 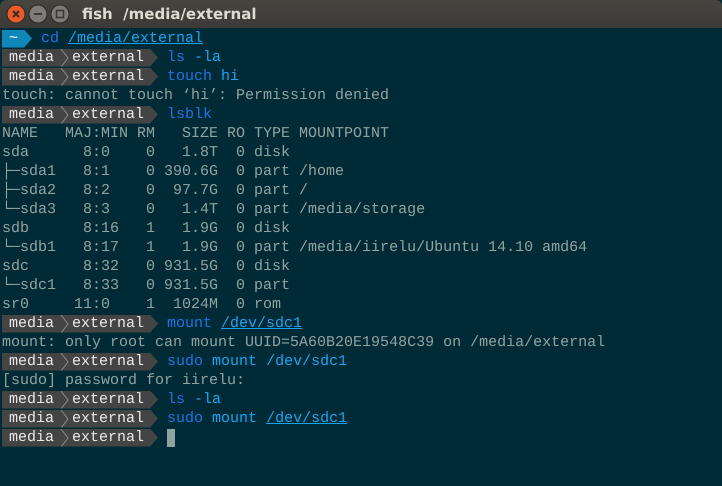 What do you see at coordinates (60, 14) in the screenshot?
I see `maximize-button` at bounding box center [60, 14].